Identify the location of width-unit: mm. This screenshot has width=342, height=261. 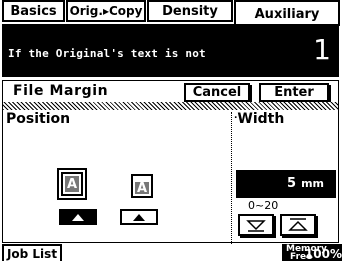
(312, 183).